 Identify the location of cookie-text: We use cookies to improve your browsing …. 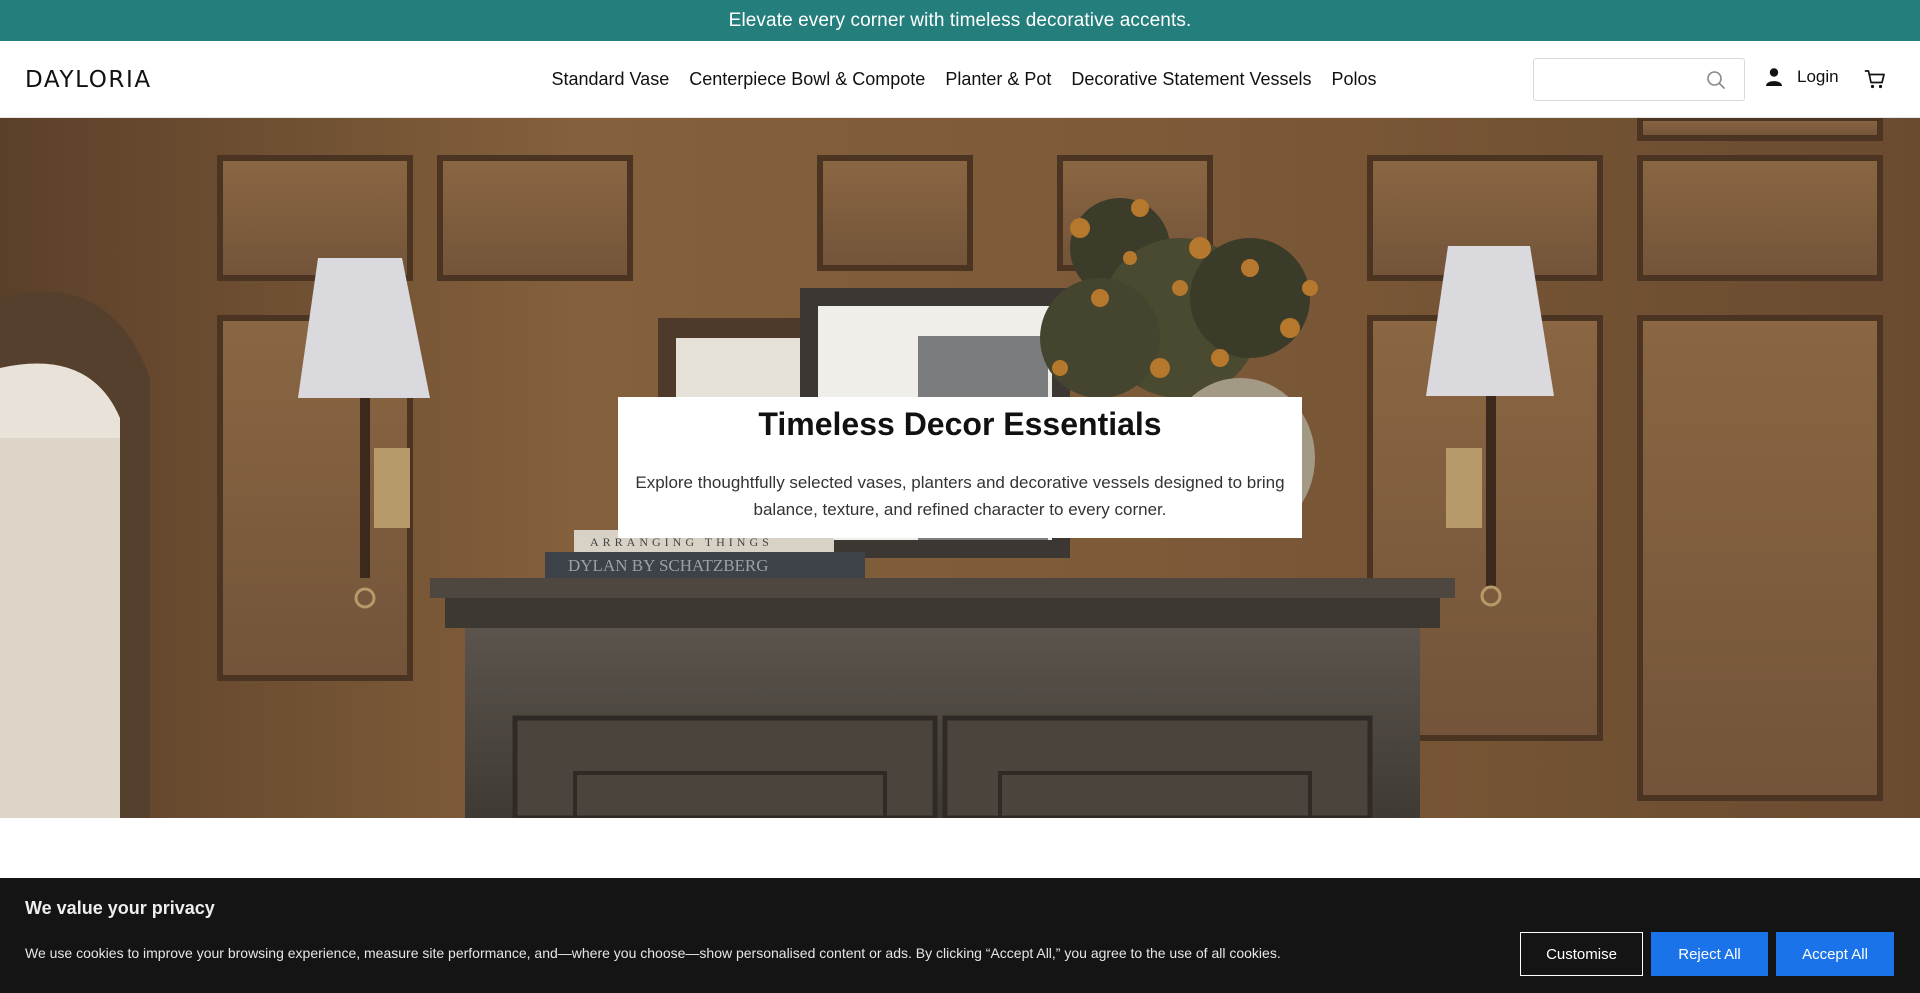
(653, 953).